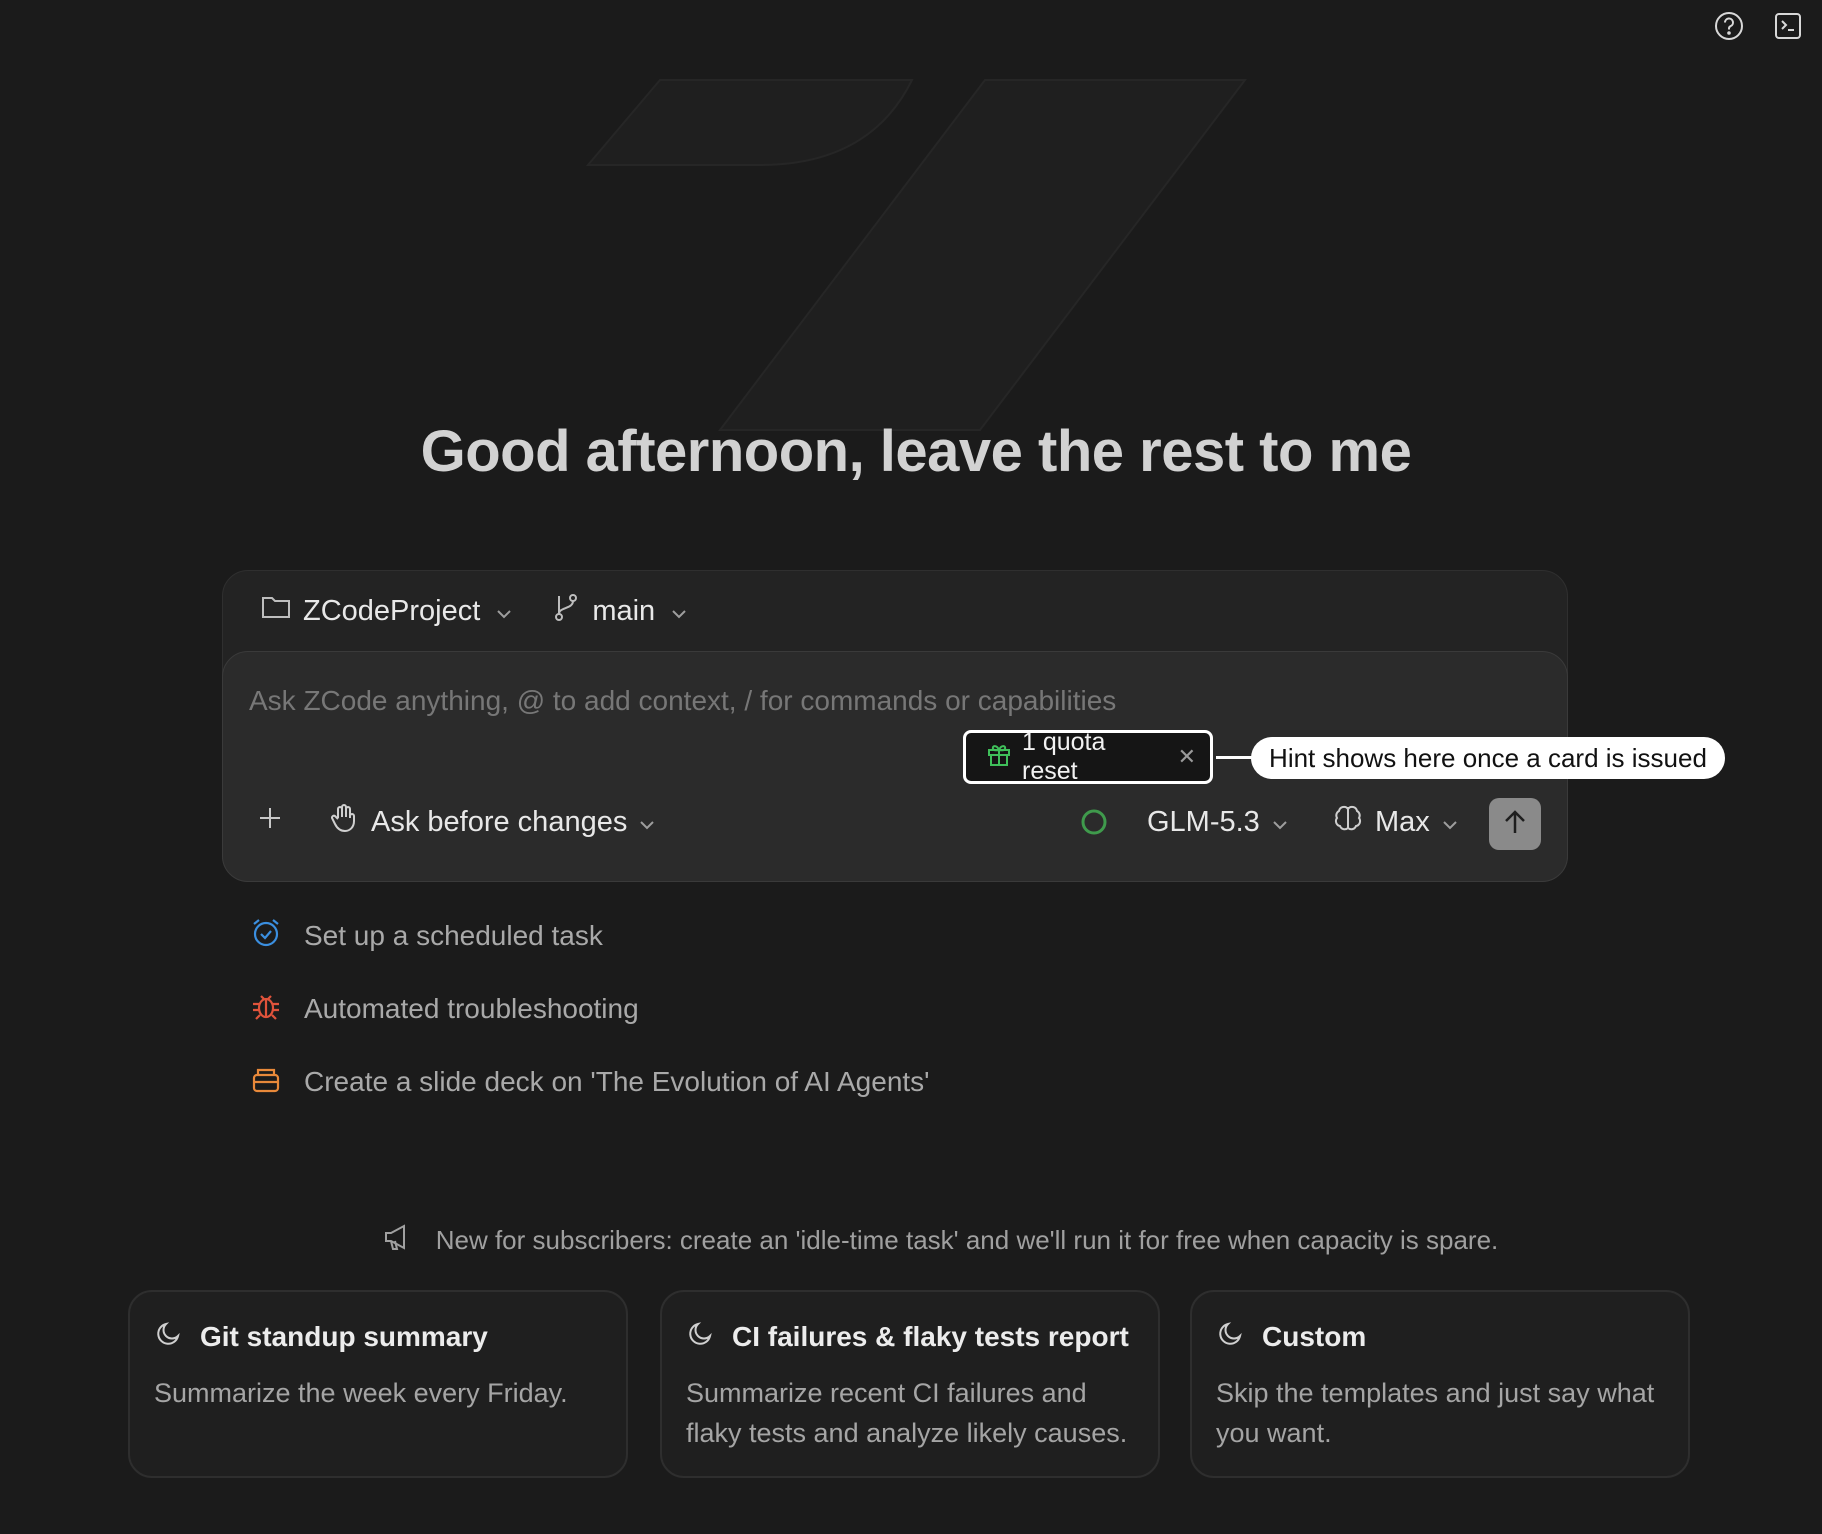 The width and height of the screenshot is (1822, 1534). I want to click on hint-bubble: Hint shows here once a card is issued, so click(1488, 758).